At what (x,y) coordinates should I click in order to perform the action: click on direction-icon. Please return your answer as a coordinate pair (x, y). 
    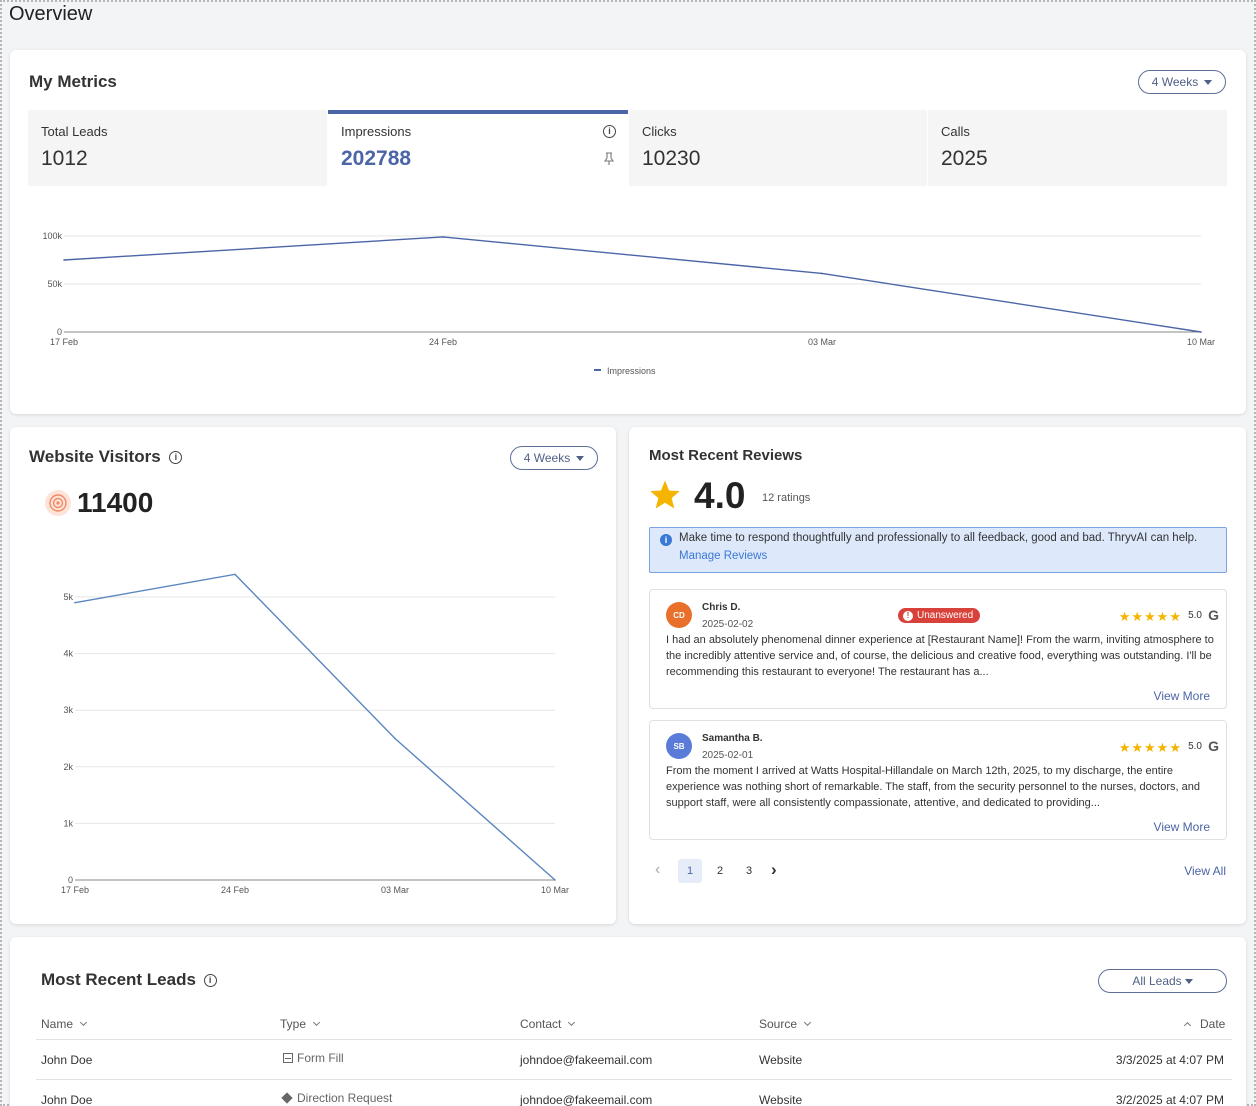
    Looking at the image, I should click on (287, 1098).